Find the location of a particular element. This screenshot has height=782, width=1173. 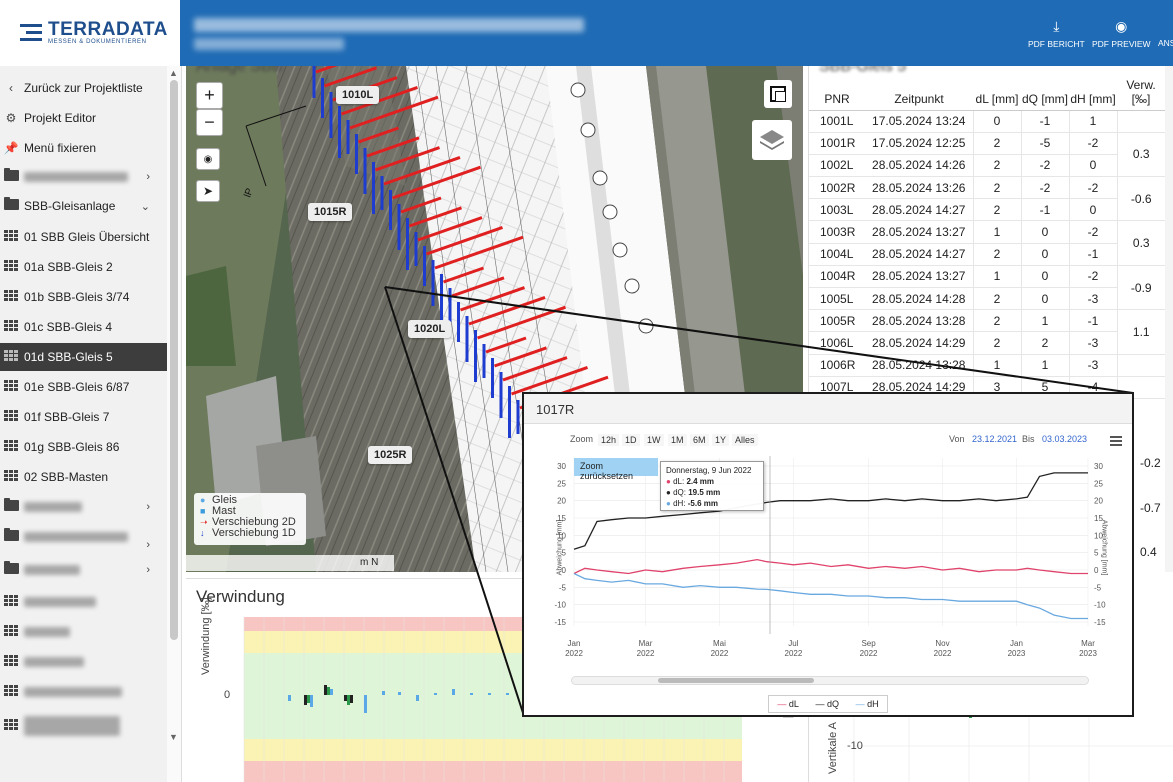

table-scrollbar is located at coordinates (1169, 319).